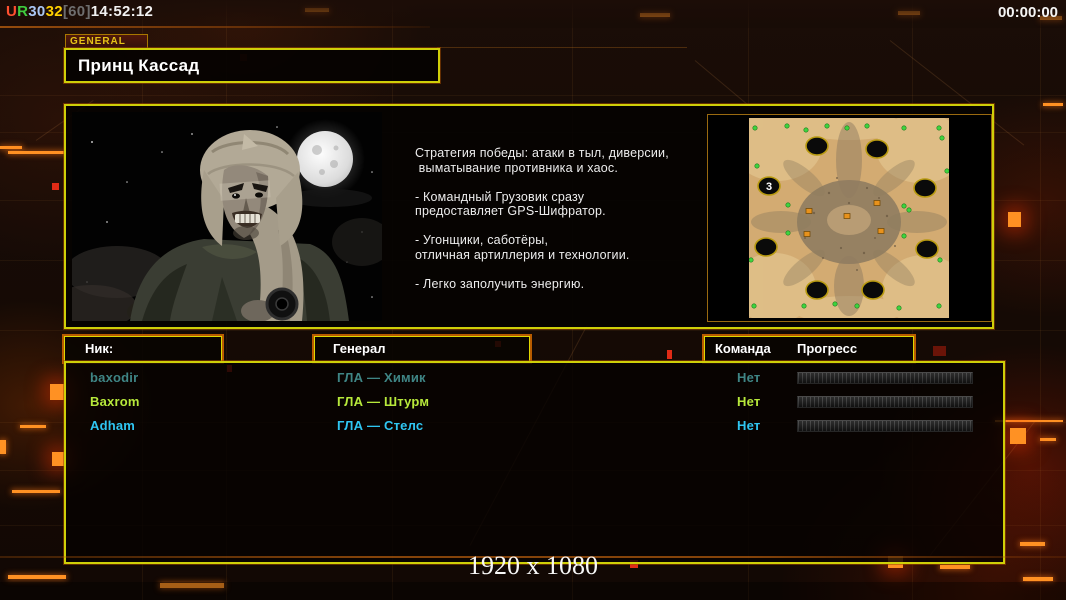 This screenshot has width=1066, height=600. Describe the element at coordinates (359, 348) in the screenshot. I see `general-header-label: Генерал` at that location.